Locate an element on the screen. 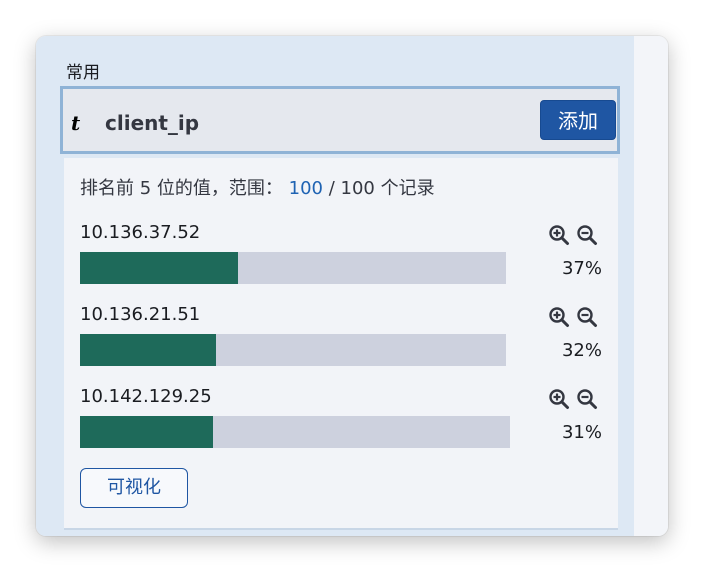  add-field-button: 添加 is located at coordinates (578, 120).